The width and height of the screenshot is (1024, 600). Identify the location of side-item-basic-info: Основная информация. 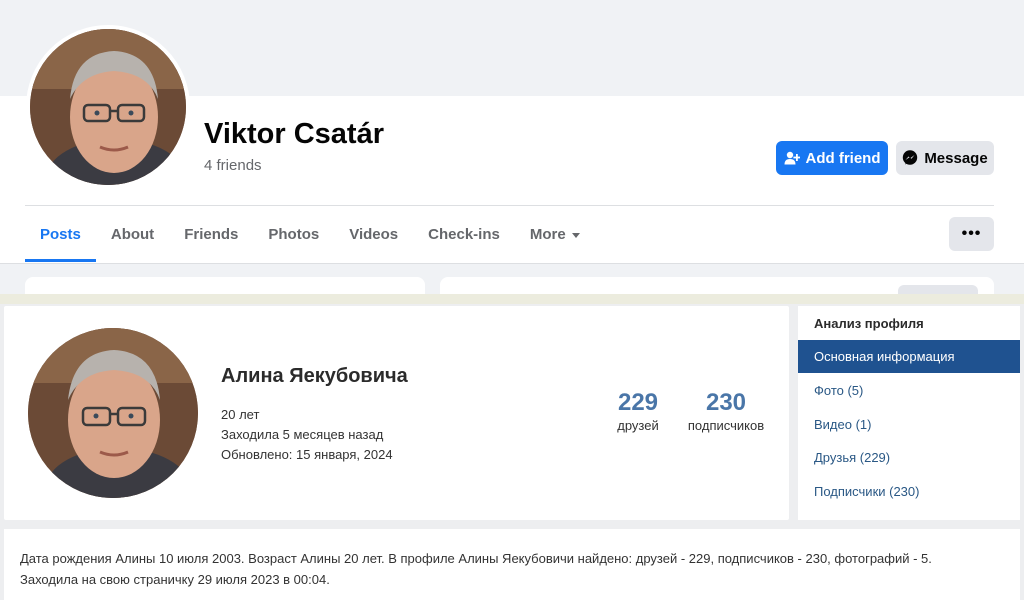
(909, 356).